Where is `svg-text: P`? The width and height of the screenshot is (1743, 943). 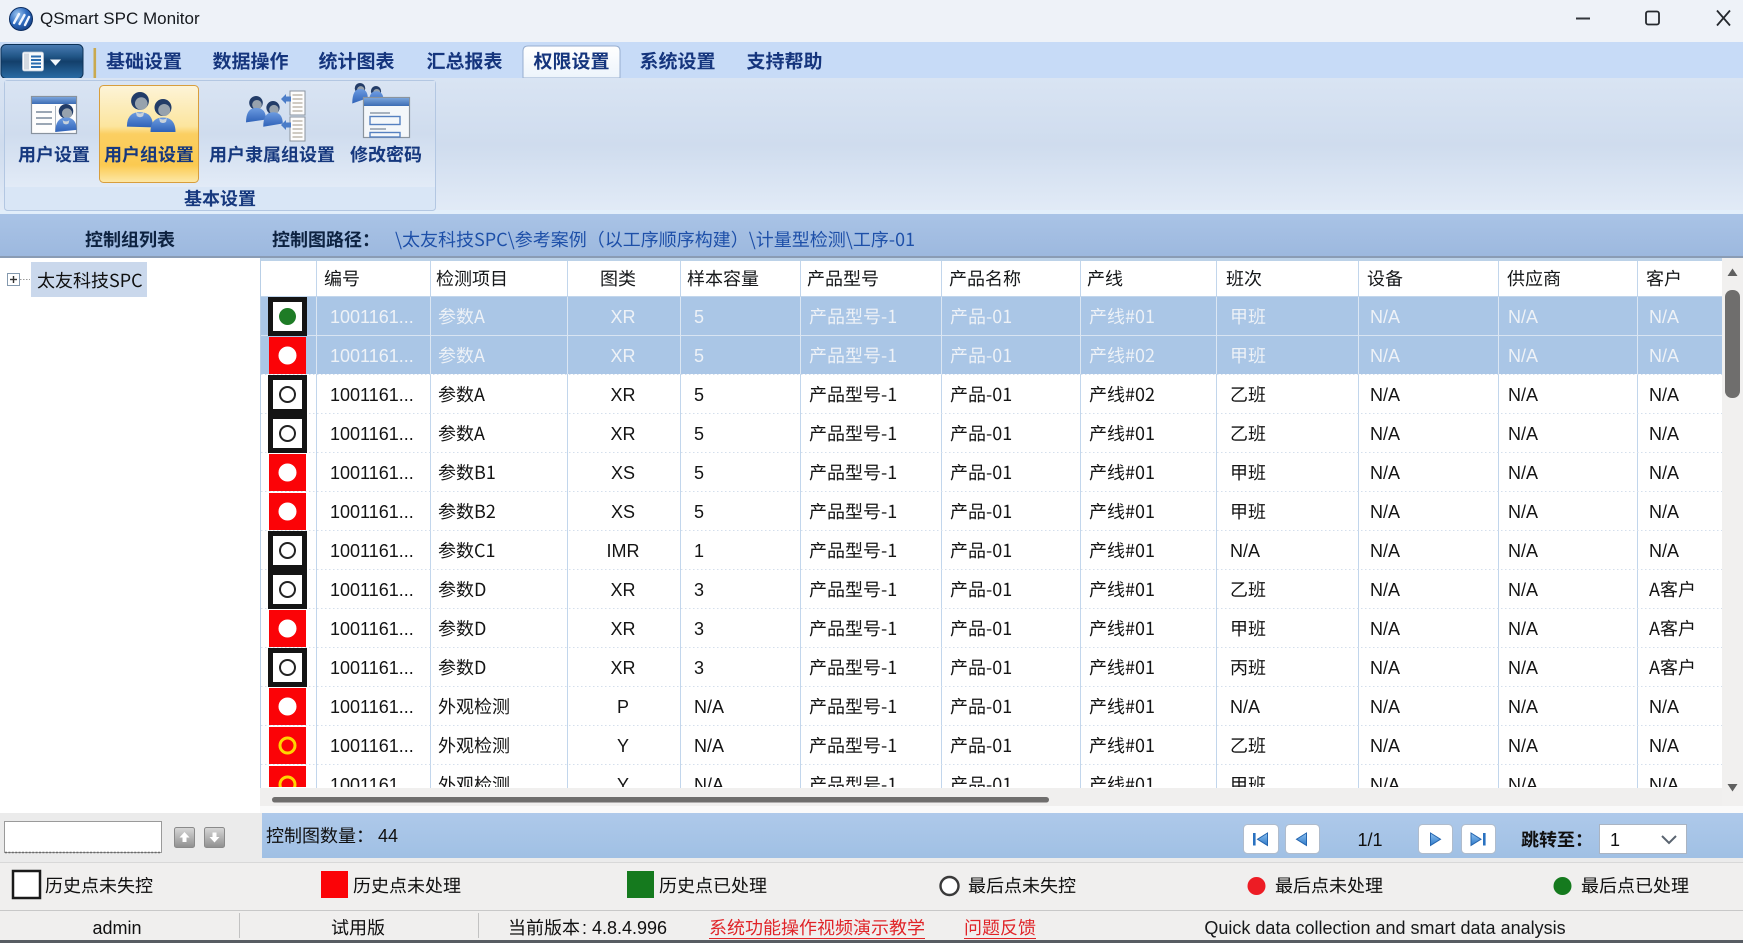 svg-text: P is located at coordinates (623, 707).